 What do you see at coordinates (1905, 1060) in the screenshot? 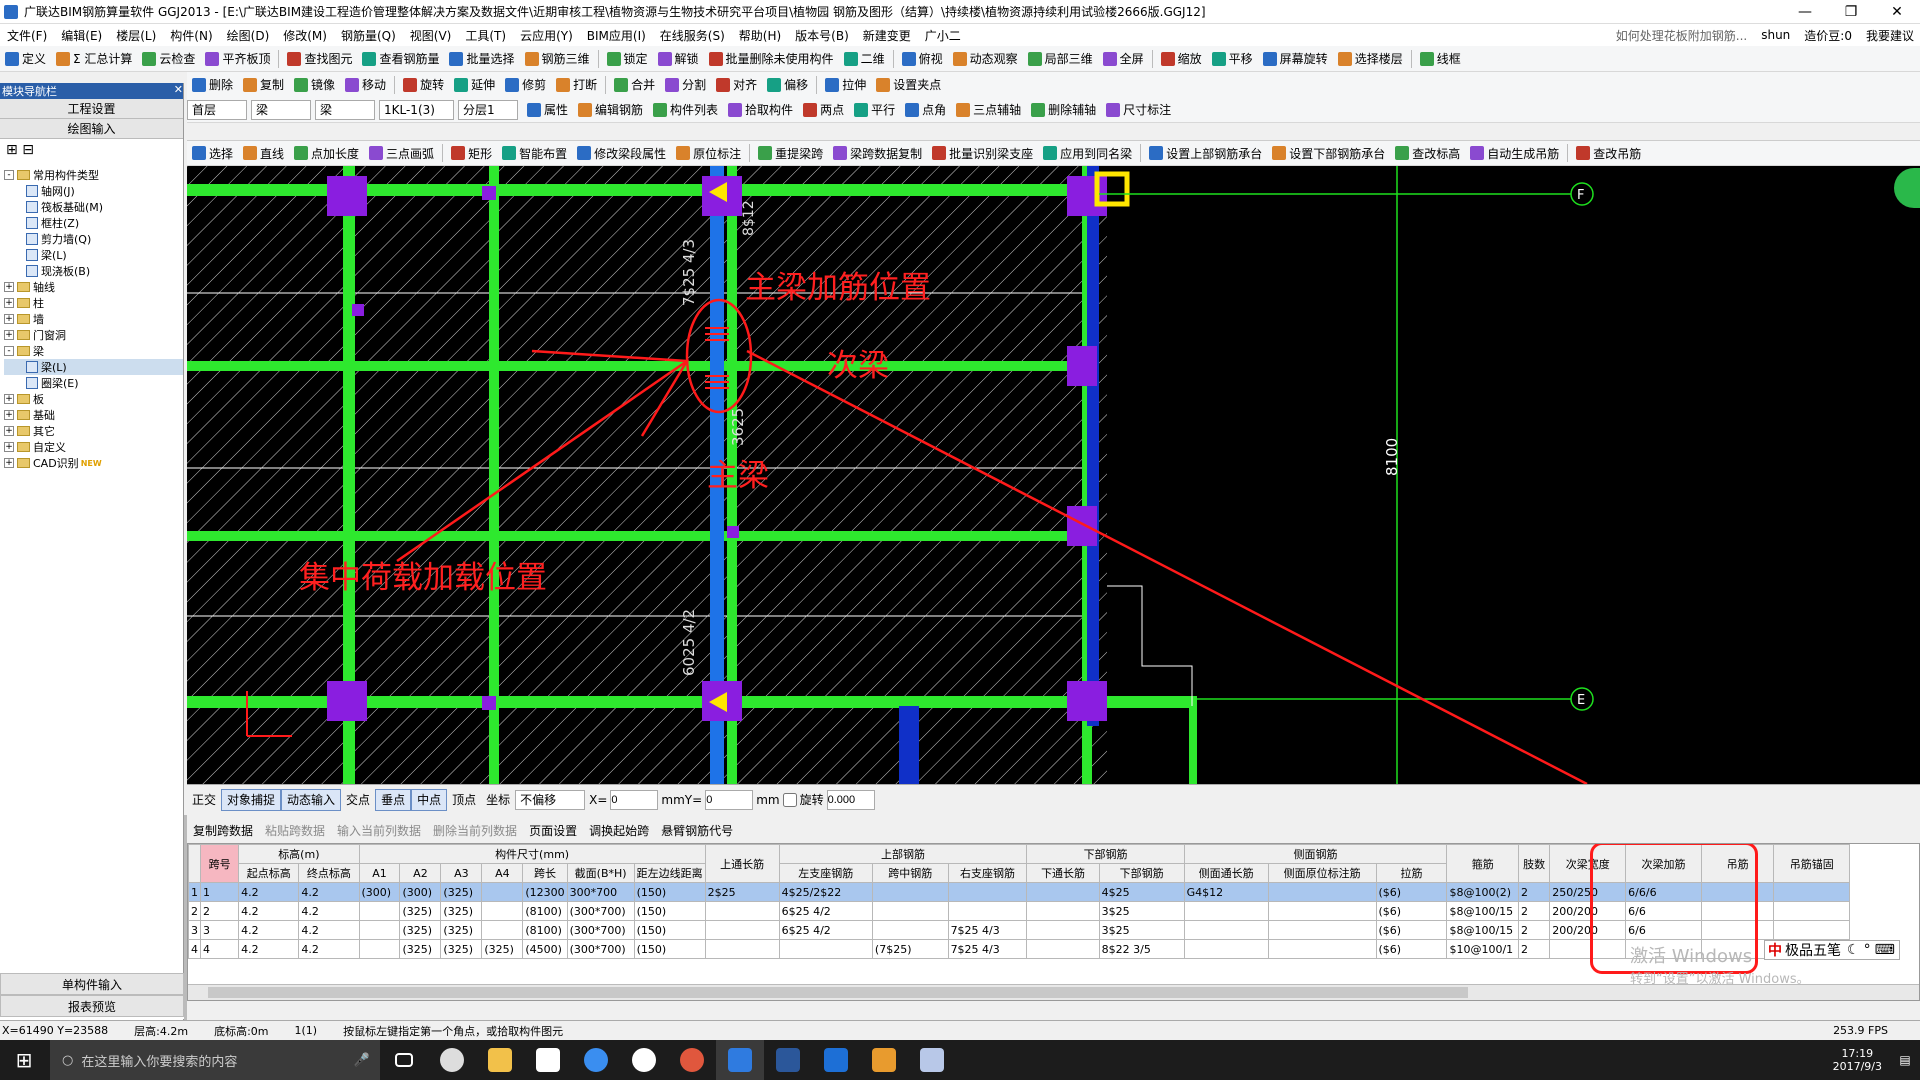
I see `notification-icon: ▤` at bounding box center [1905, 1060].